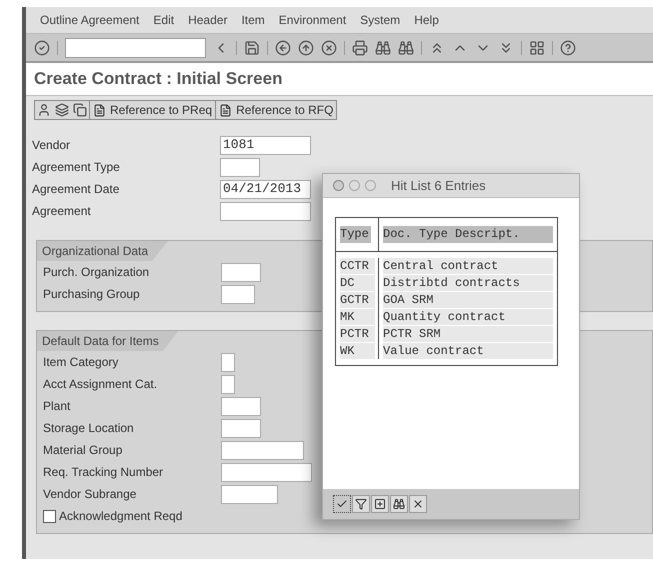 This screenshot has height=566, width=653. I want to click on copy-icon, so click(80, 110).